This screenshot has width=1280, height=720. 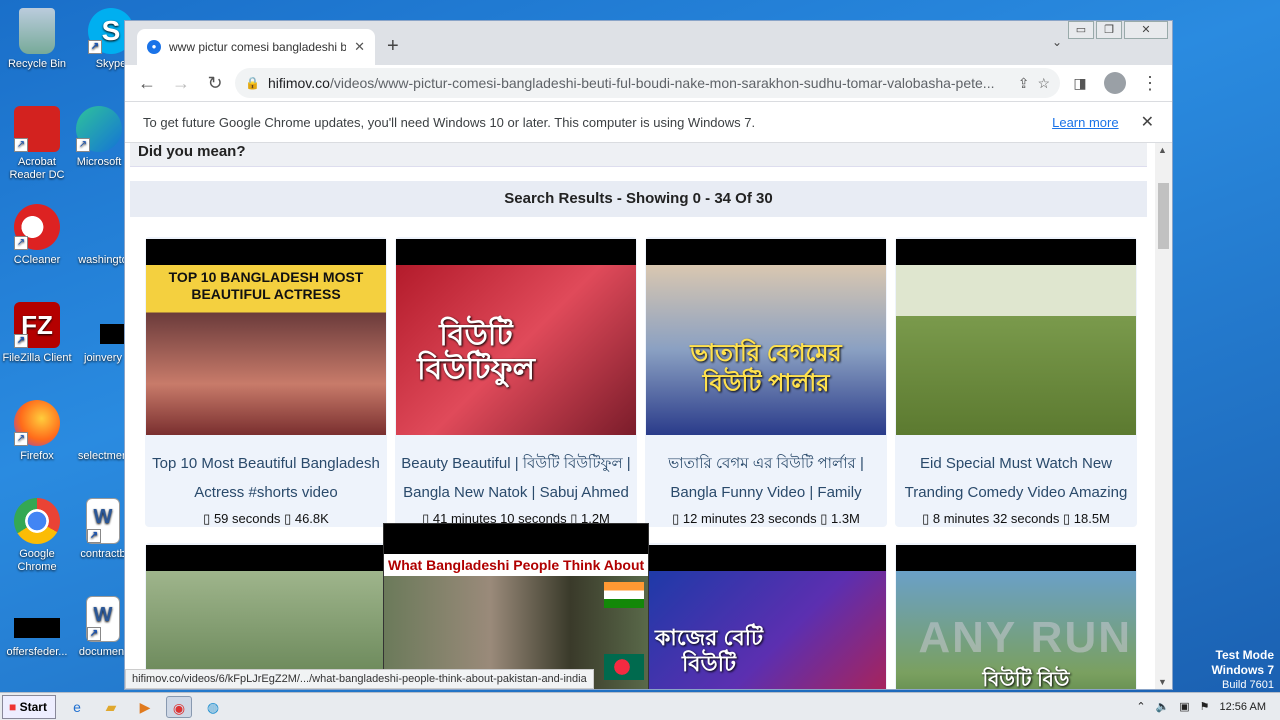 I want to click on test-mode-notice: Test Mode Windows 7 Build 7601, so click(x=1242, y=670).